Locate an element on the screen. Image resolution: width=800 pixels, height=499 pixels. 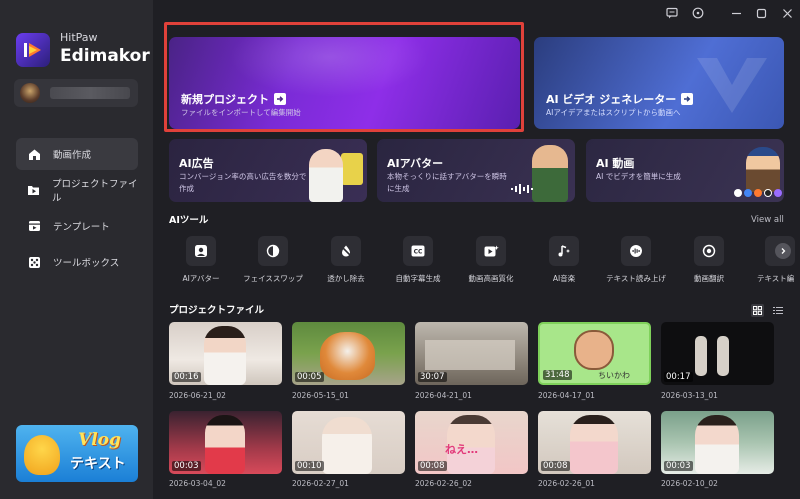
new-project-card: 新規プロジェクト ファイルをインポートして編集開始 is located at coordinates (344, 83).